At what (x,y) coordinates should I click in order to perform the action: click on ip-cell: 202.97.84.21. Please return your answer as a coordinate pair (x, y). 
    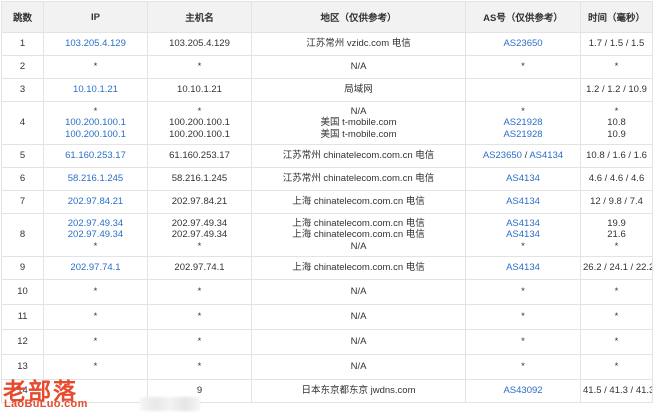
    Looking at the image, I should click on (95, 202).